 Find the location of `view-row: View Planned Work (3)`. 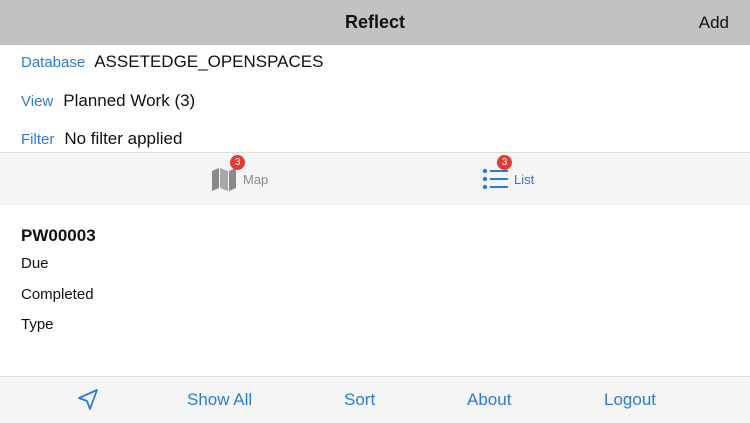

view-row: View Planned Work (3) is located at coordinates (108, 101).